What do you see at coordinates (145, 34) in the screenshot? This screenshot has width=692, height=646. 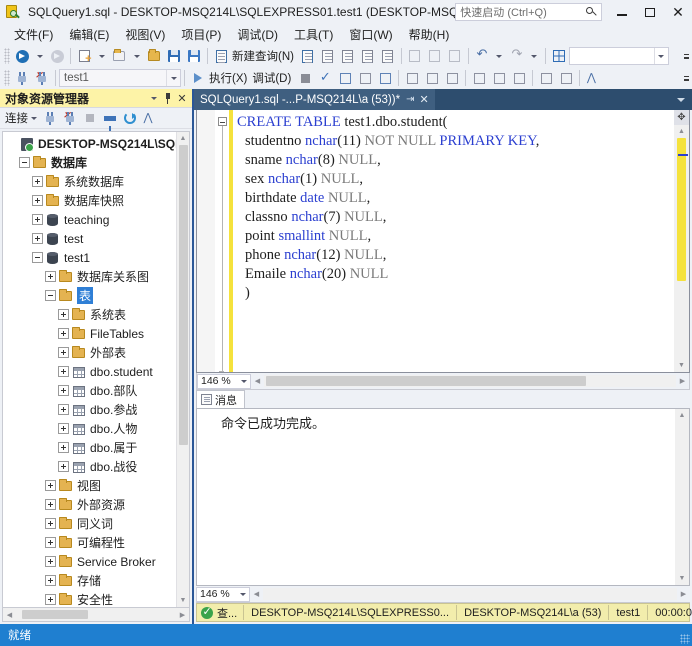 I see `menu-view: 视图(V)` at bounding box center [145, 34].